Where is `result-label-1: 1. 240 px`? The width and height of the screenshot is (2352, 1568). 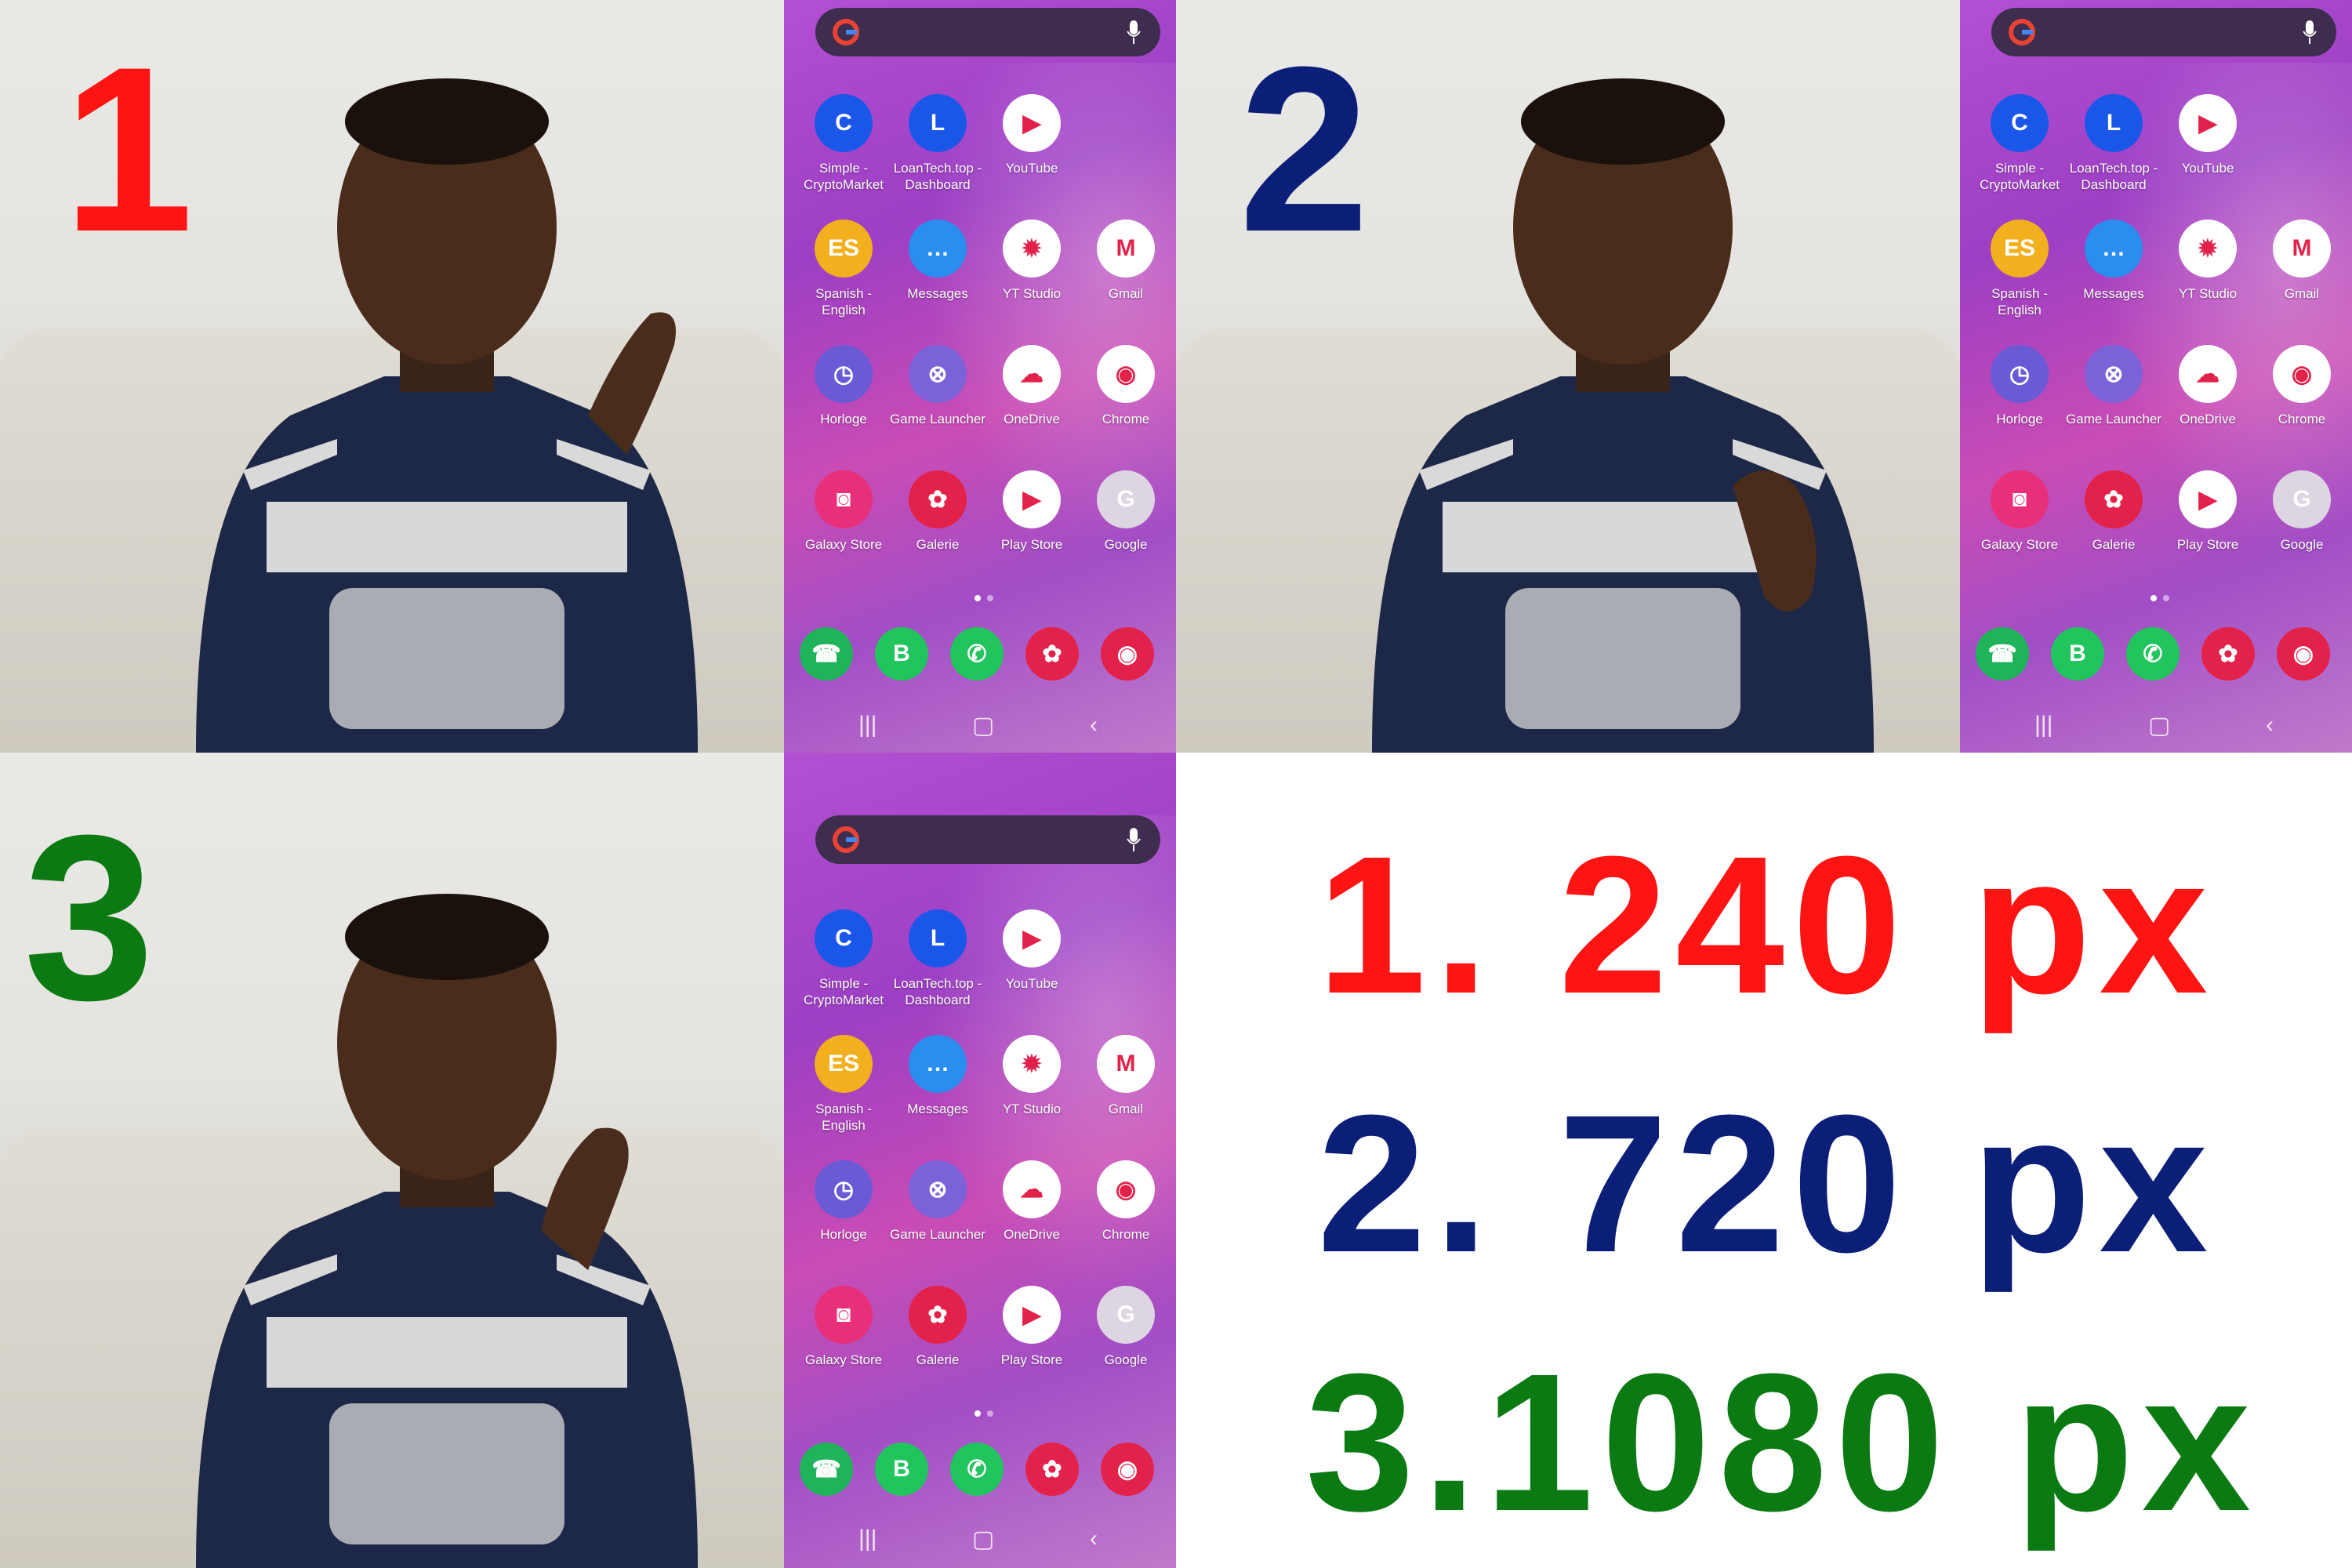
result-label-1: 1. 240 px is located at coordinates (1766, 924).